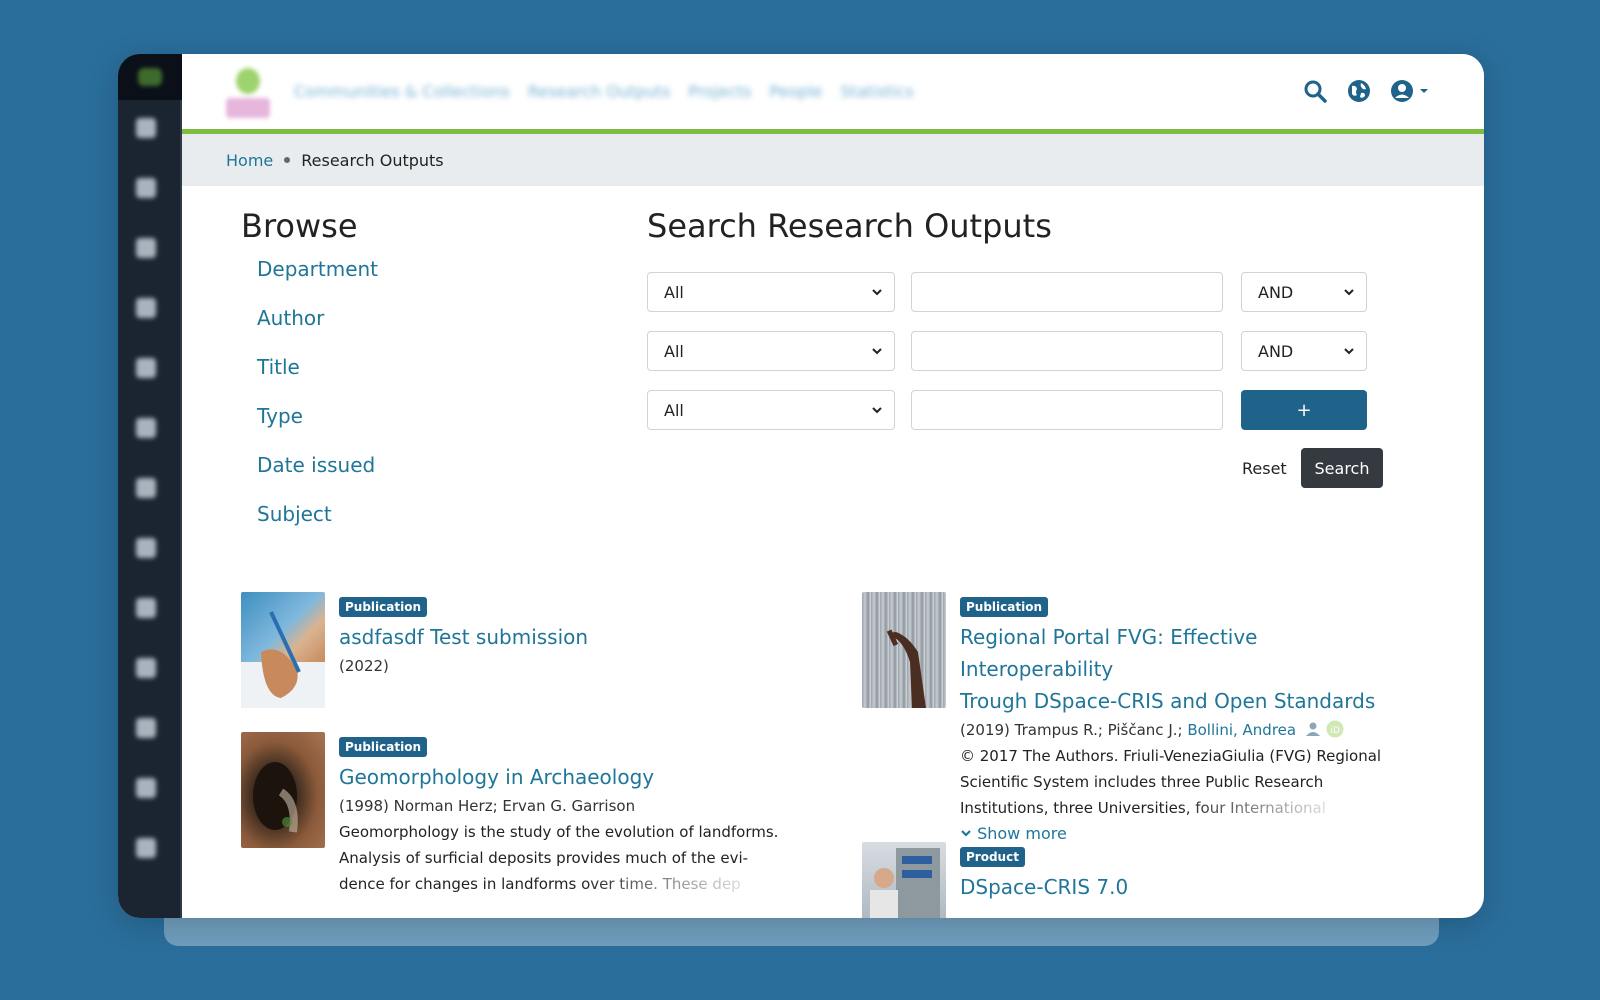 This screenshot has width=1600, height=1000. I want to click on nav-link-research-outputs: Research Outputs, so click(599, 91).